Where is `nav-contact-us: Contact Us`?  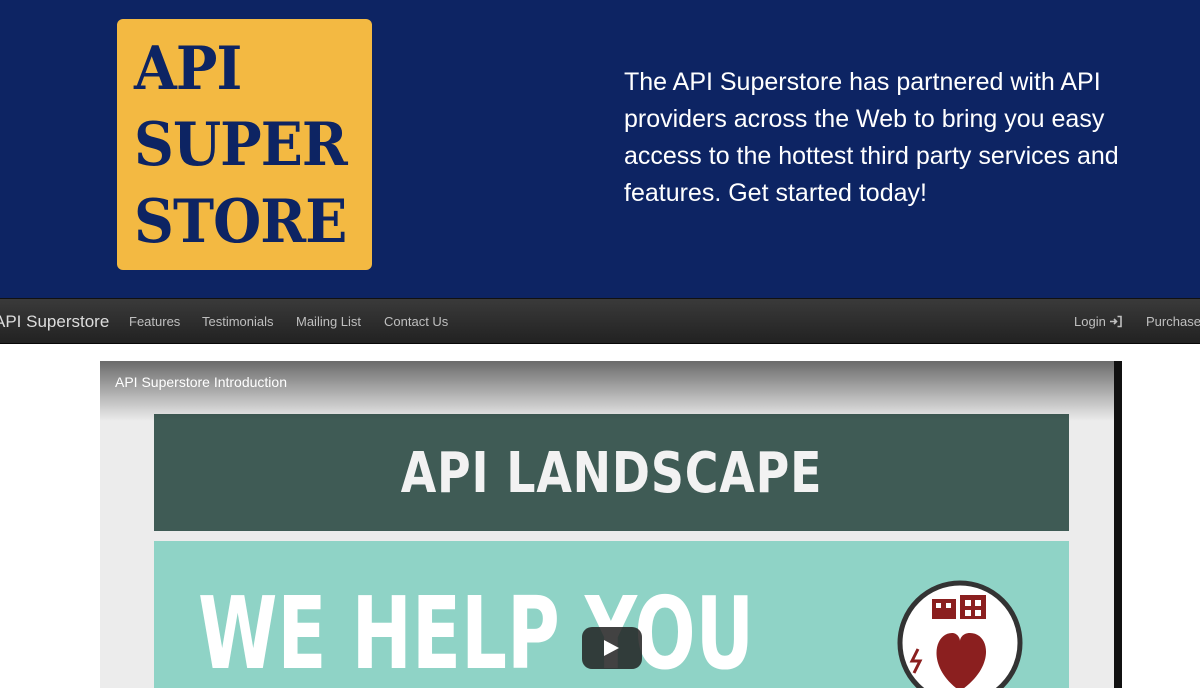
nav-contact-us: Contact Us is located at coordinates (416, 322).